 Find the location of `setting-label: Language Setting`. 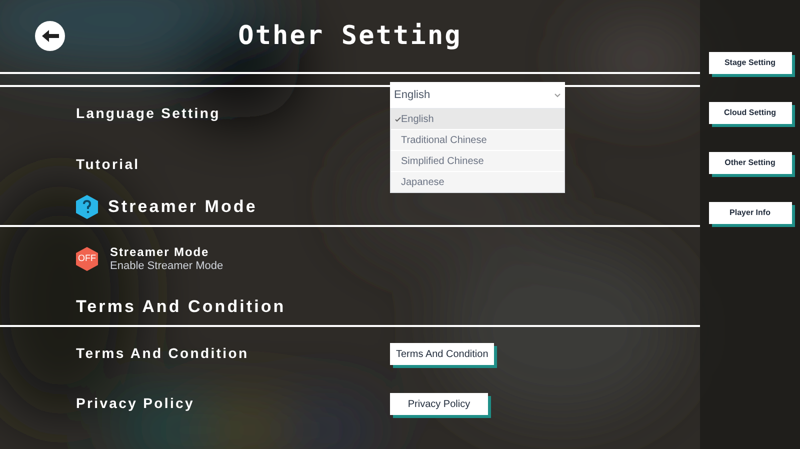

setting-label: Language Setting is located at coordinates (148, 113).